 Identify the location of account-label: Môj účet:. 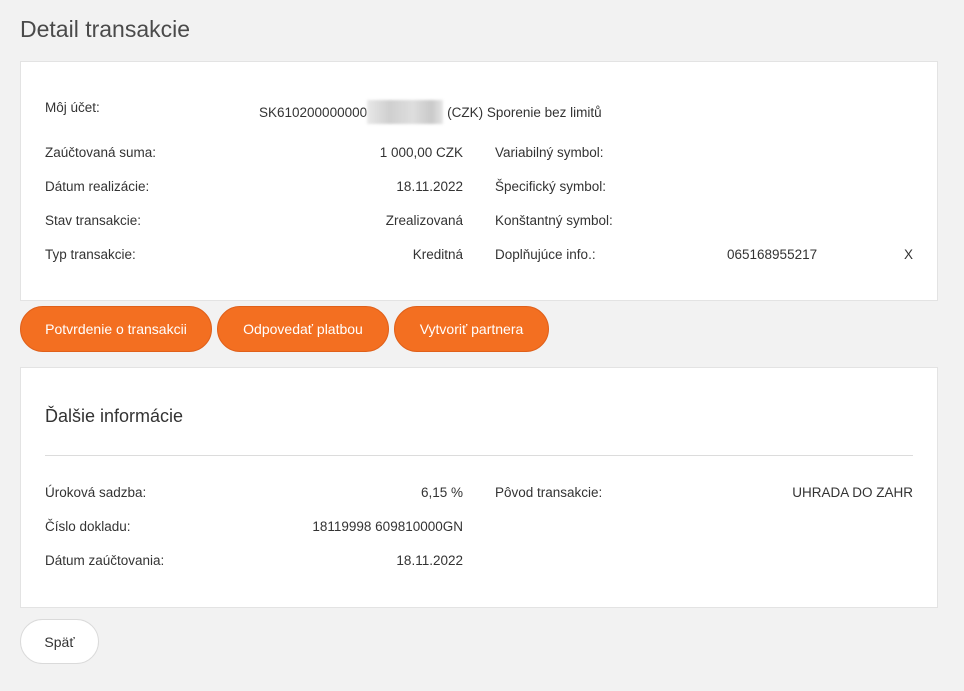
(72, 107).